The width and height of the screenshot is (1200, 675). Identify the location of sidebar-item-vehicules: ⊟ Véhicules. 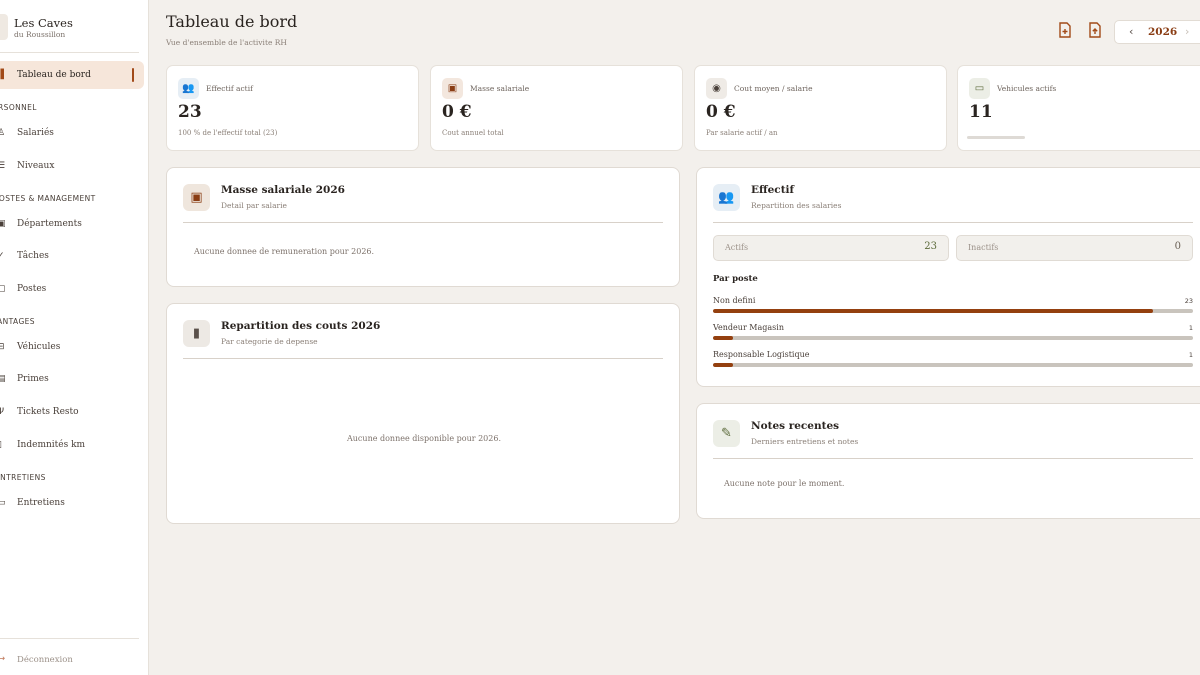
(74, 348).